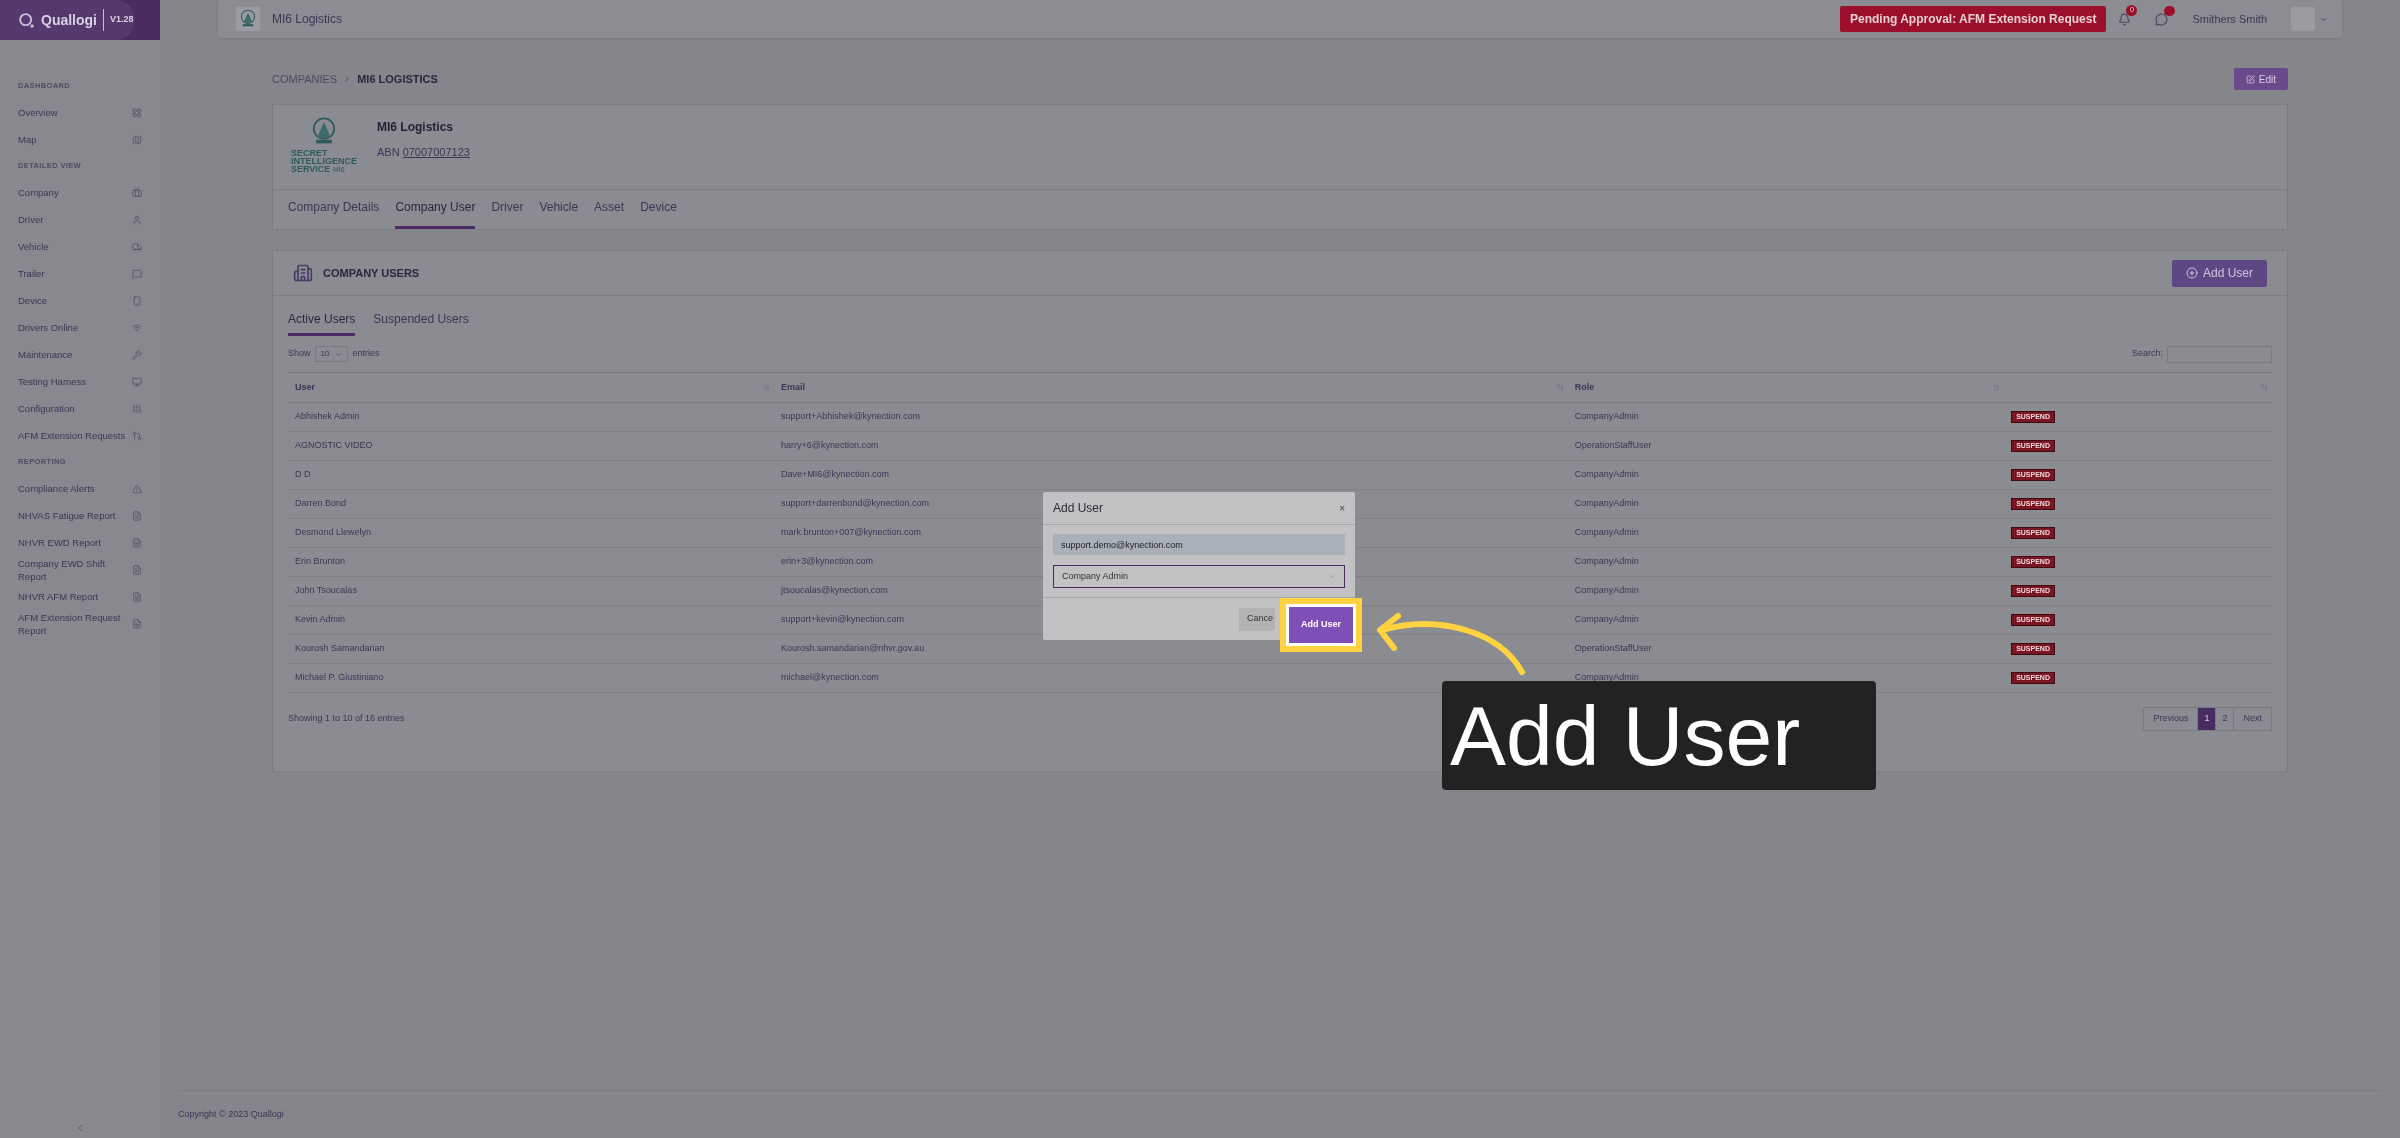  I want to click on user-name: Smithers Smith, so click(2229, 19).